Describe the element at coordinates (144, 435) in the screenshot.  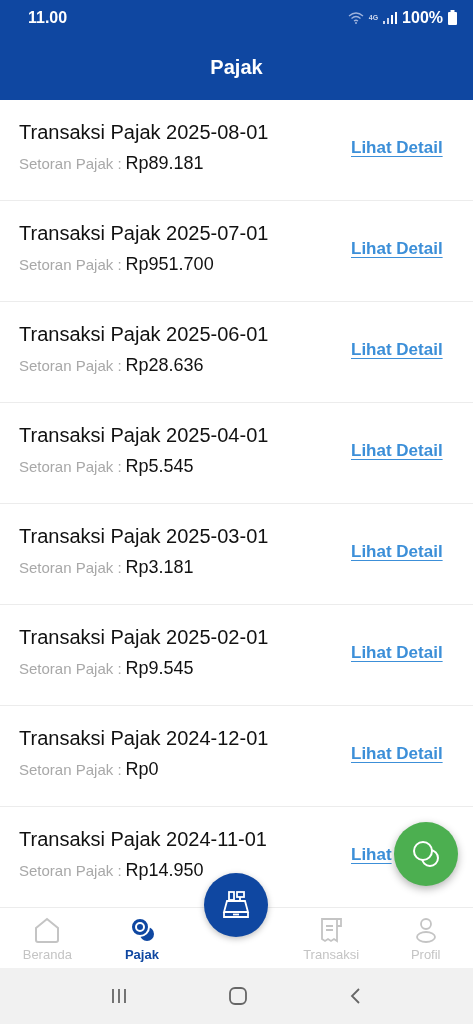
I see `transaction-title: Transaksi Pajak 2025-04-01` at that location.